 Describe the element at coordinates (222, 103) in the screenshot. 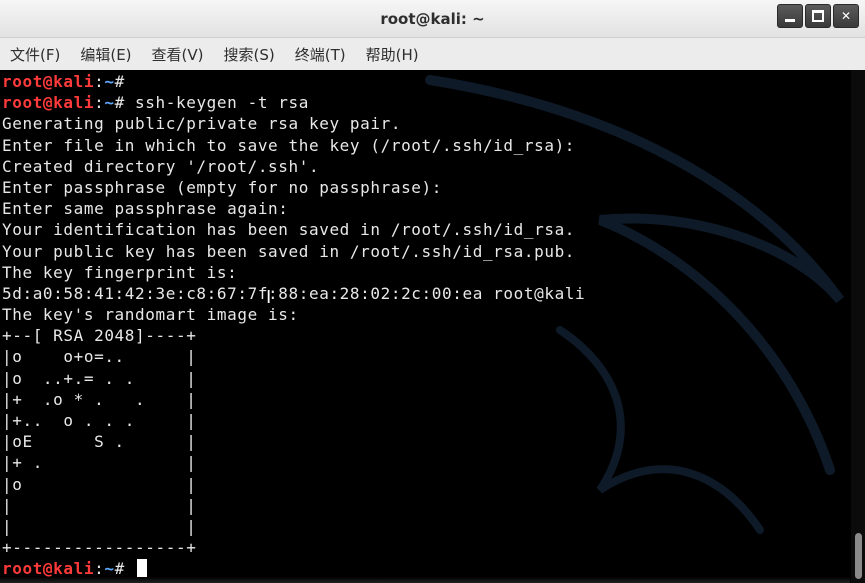

I see `command-text: ssh-keygen -t rsa` at that location.